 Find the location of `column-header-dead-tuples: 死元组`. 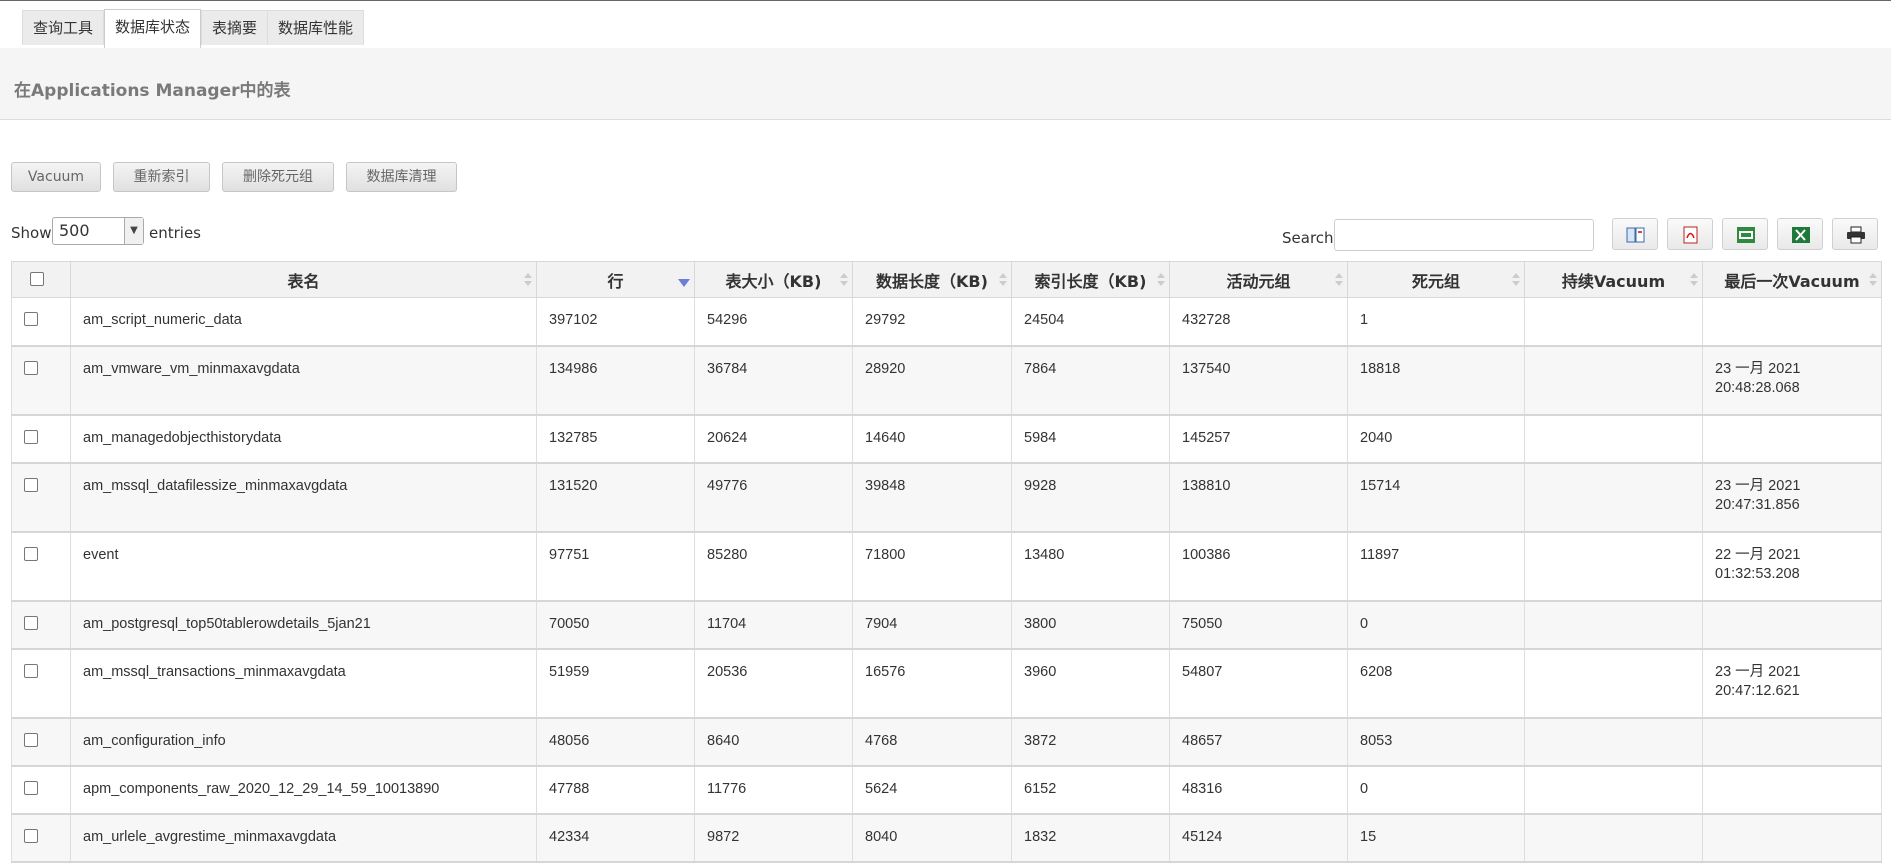

column-header-dead-tuples: 死元组 is located at coordinates (1436, 279).